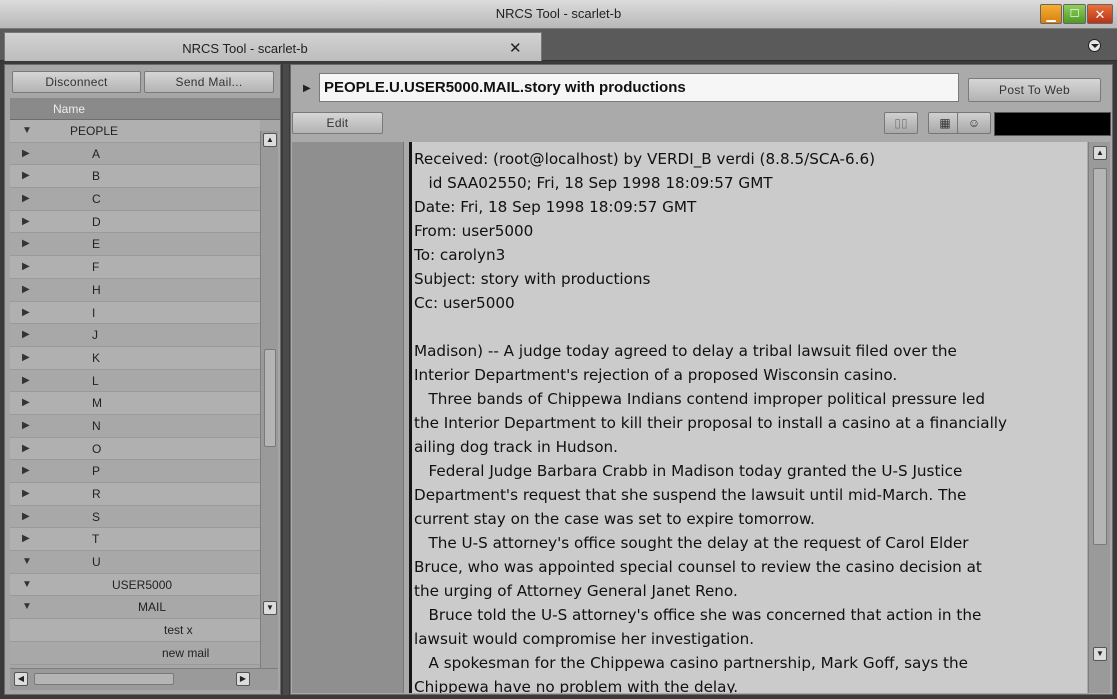 Image resolution: width=1117 pixels, height=699 pixels. I want to click on tree-item: ▶ J, so click(135, 335).